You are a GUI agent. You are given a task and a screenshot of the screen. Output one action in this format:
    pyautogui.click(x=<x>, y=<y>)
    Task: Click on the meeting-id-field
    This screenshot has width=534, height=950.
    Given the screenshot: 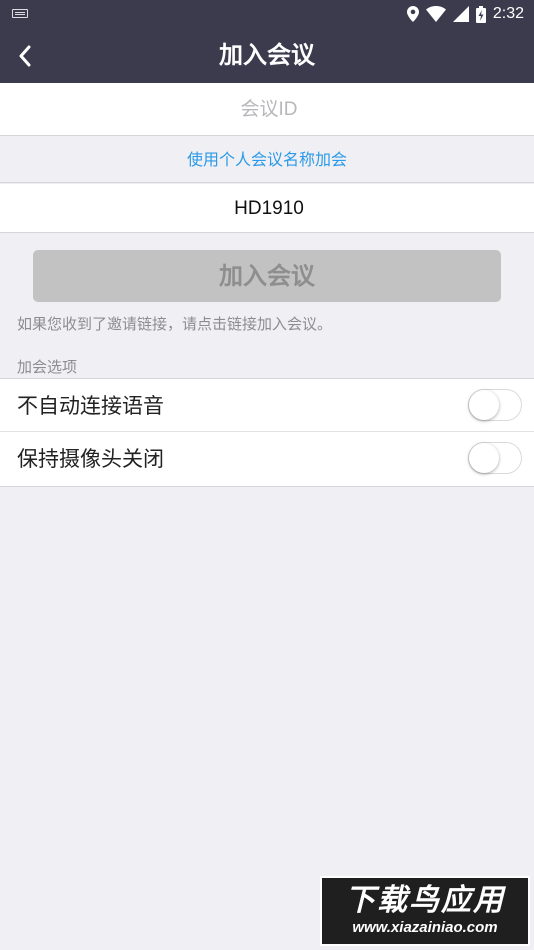 What is the action you would take?
    pyautogui.click(x=267, y=110)
    